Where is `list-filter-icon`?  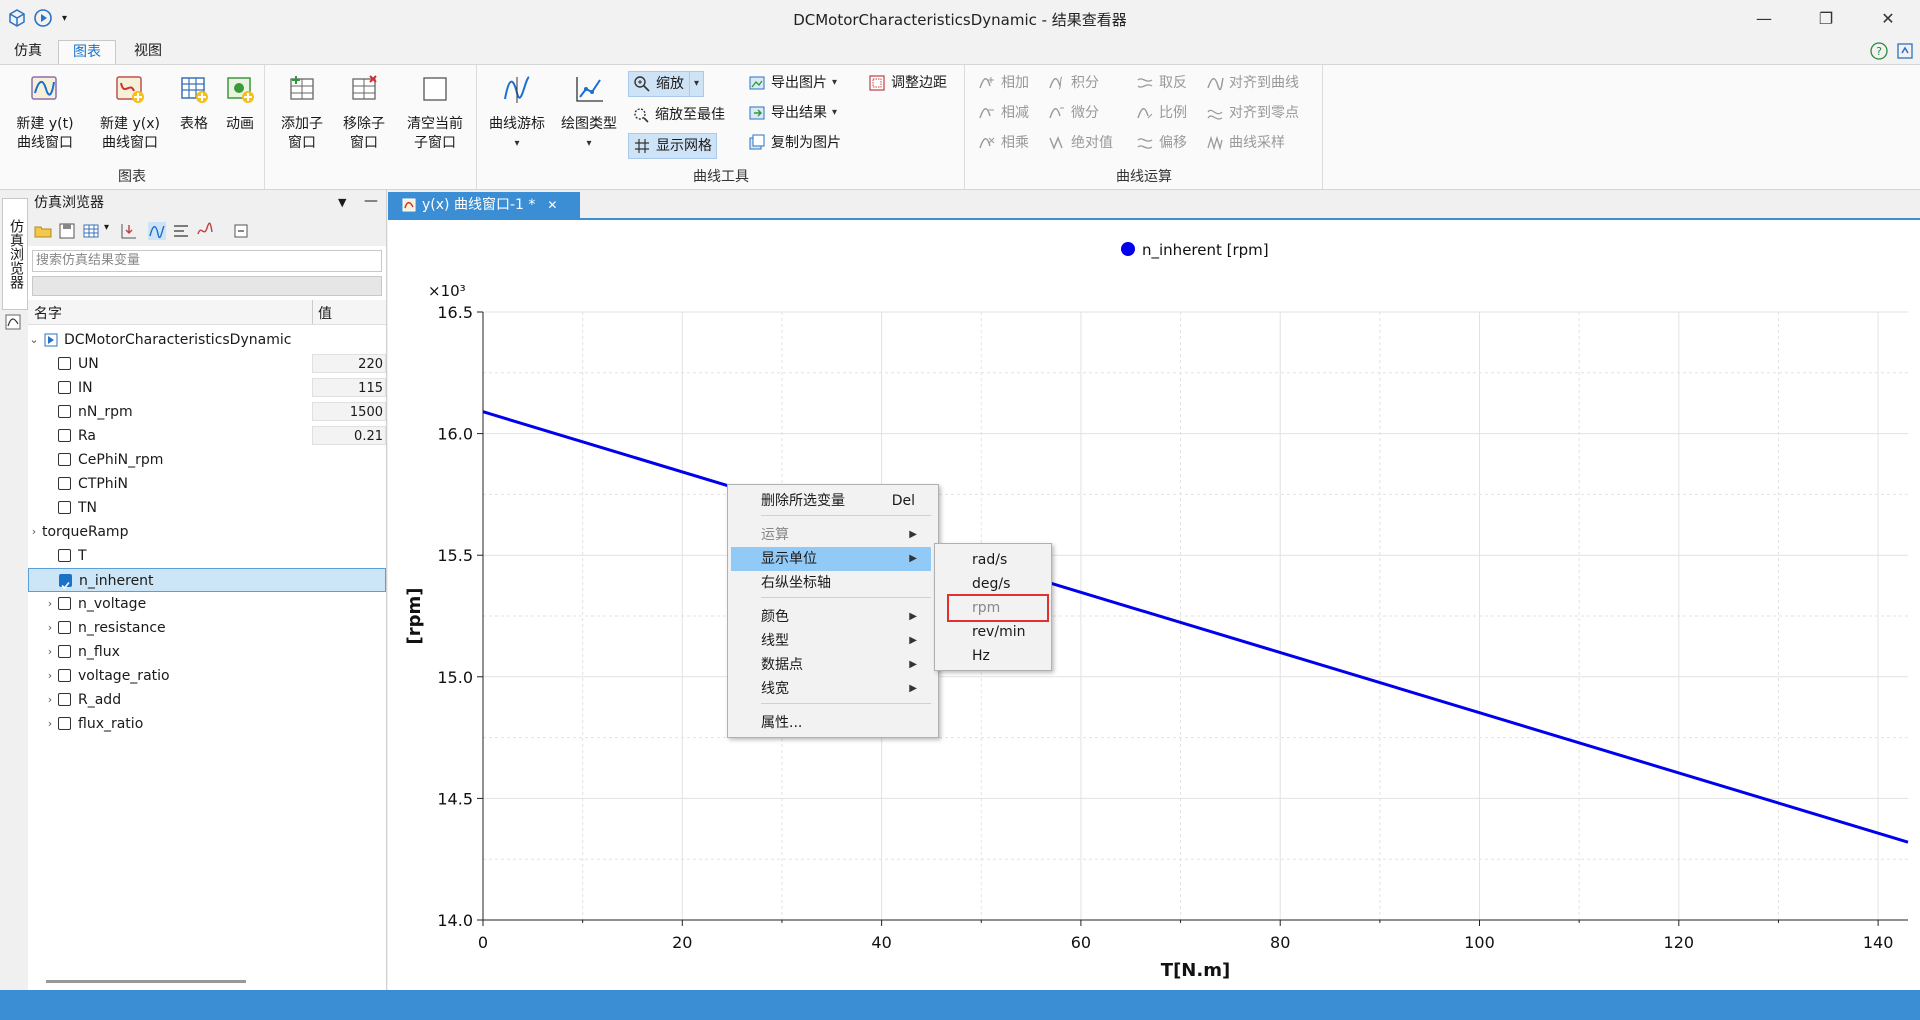 list-filter-icon is located at coordinates (181, 231).